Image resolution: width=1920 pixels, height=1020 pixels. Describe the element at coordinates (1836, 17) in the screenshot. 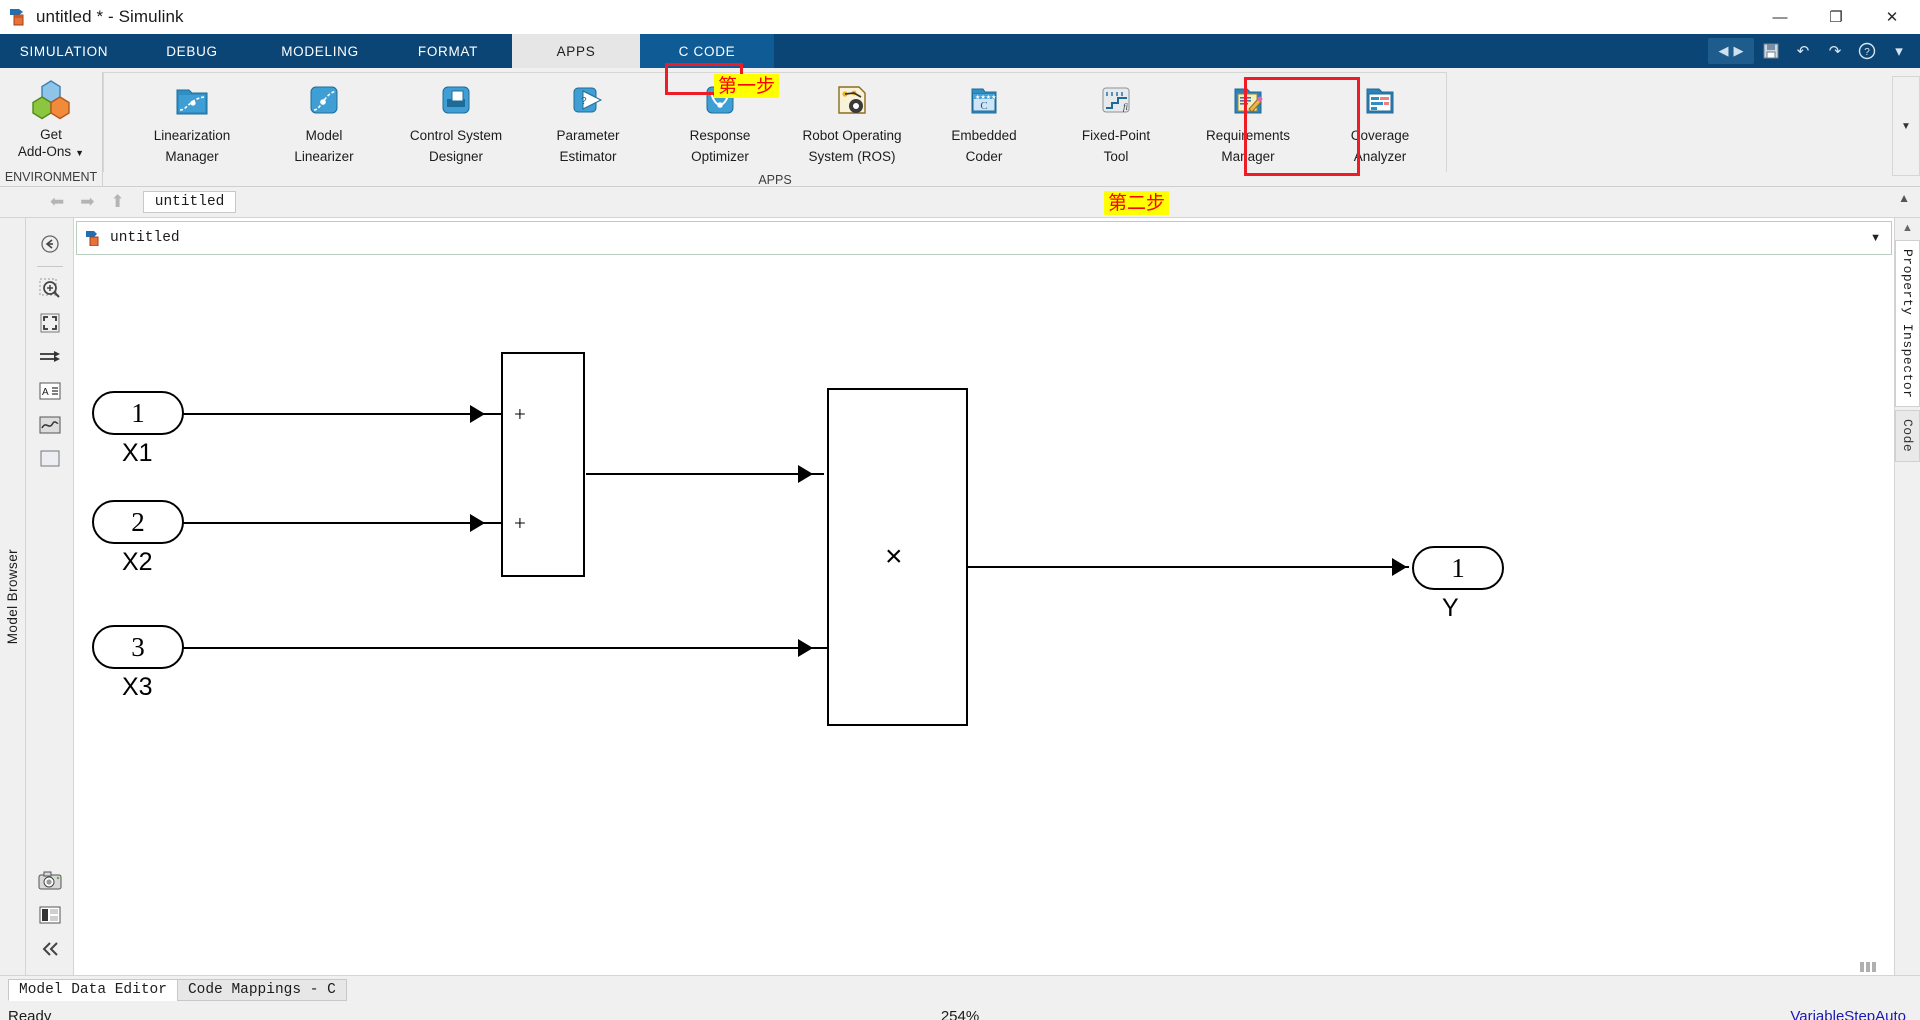

I see `maximize-button: ❐` at that location.